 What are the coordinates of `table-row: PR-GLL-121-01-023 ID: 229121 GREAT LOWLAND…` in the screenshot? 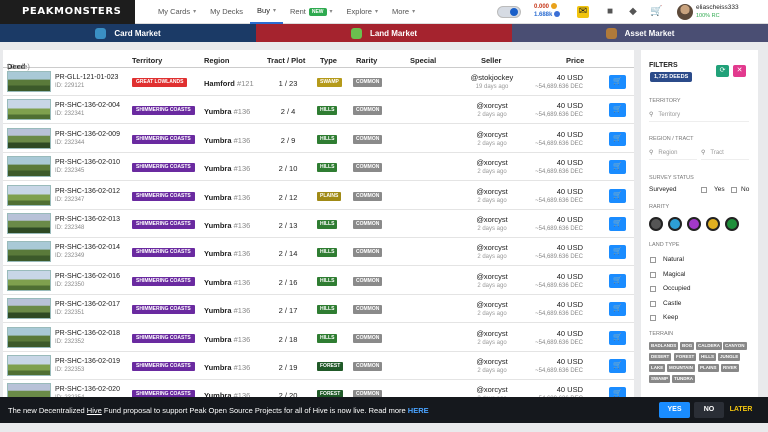 It's located at (318, 82).